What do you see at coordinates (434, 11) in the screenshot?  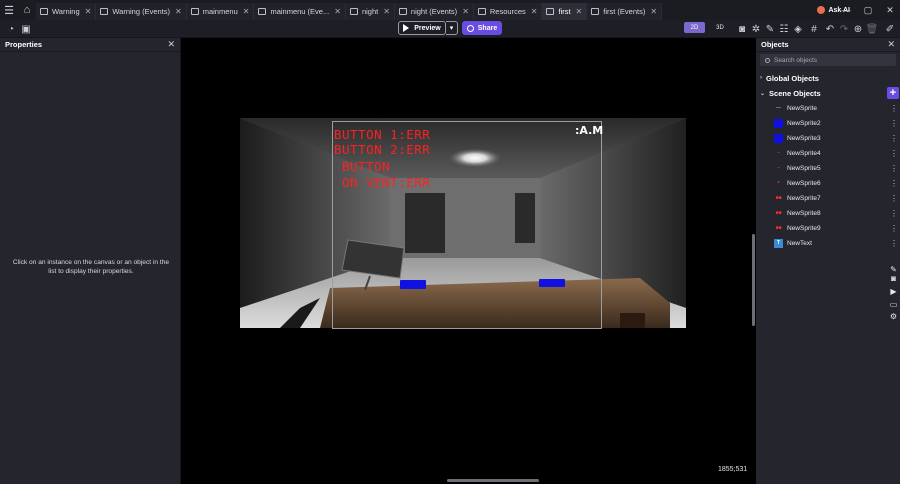 I see `tab-night-events: night (Events) ✕` at bounding box center [434, 11].